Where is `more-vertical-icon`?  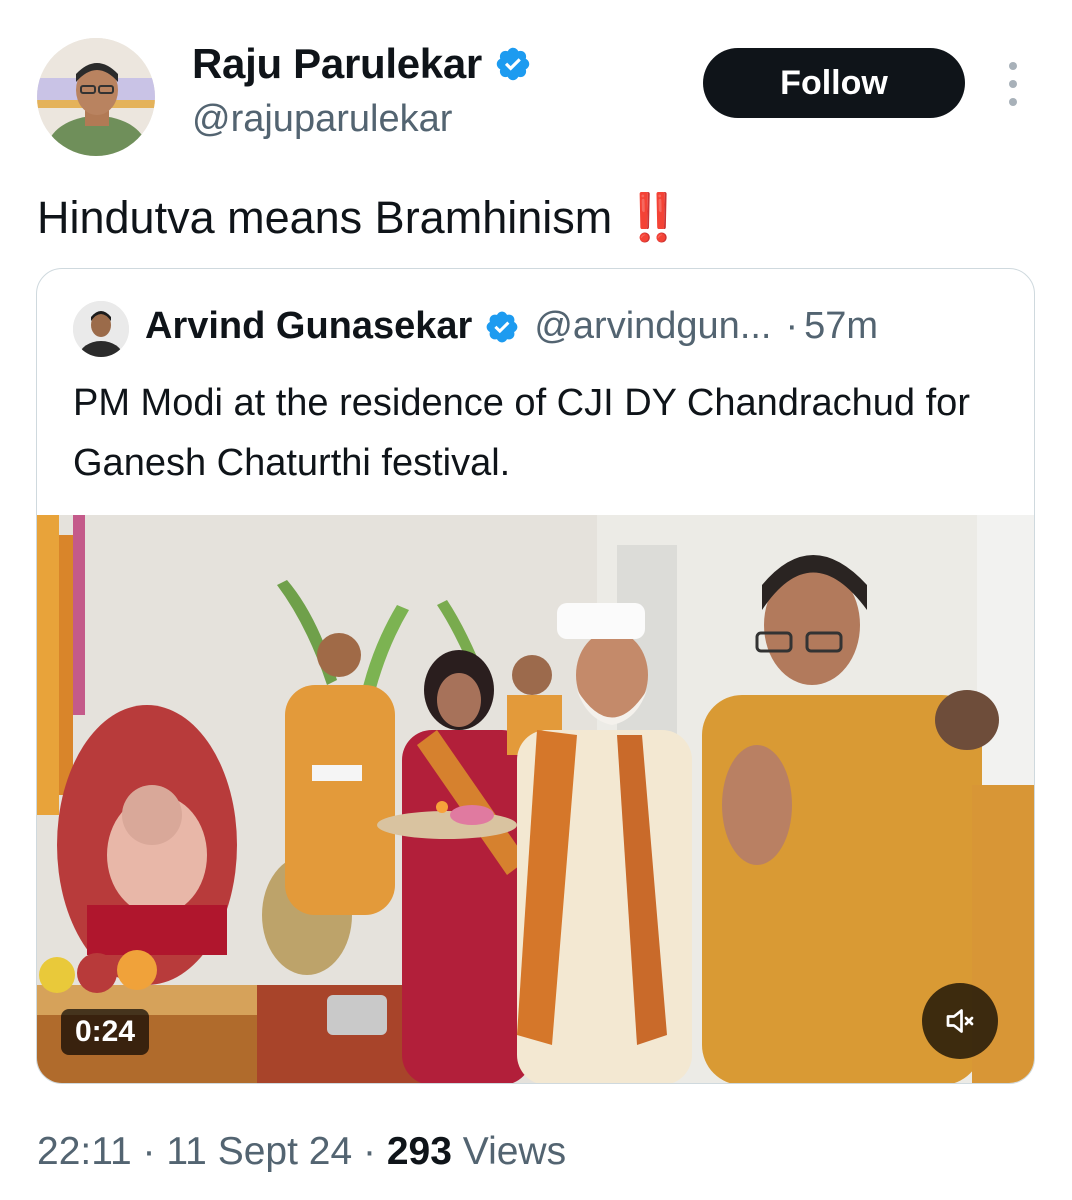
more-vertical-icon is located at coordinates (1013, 84).